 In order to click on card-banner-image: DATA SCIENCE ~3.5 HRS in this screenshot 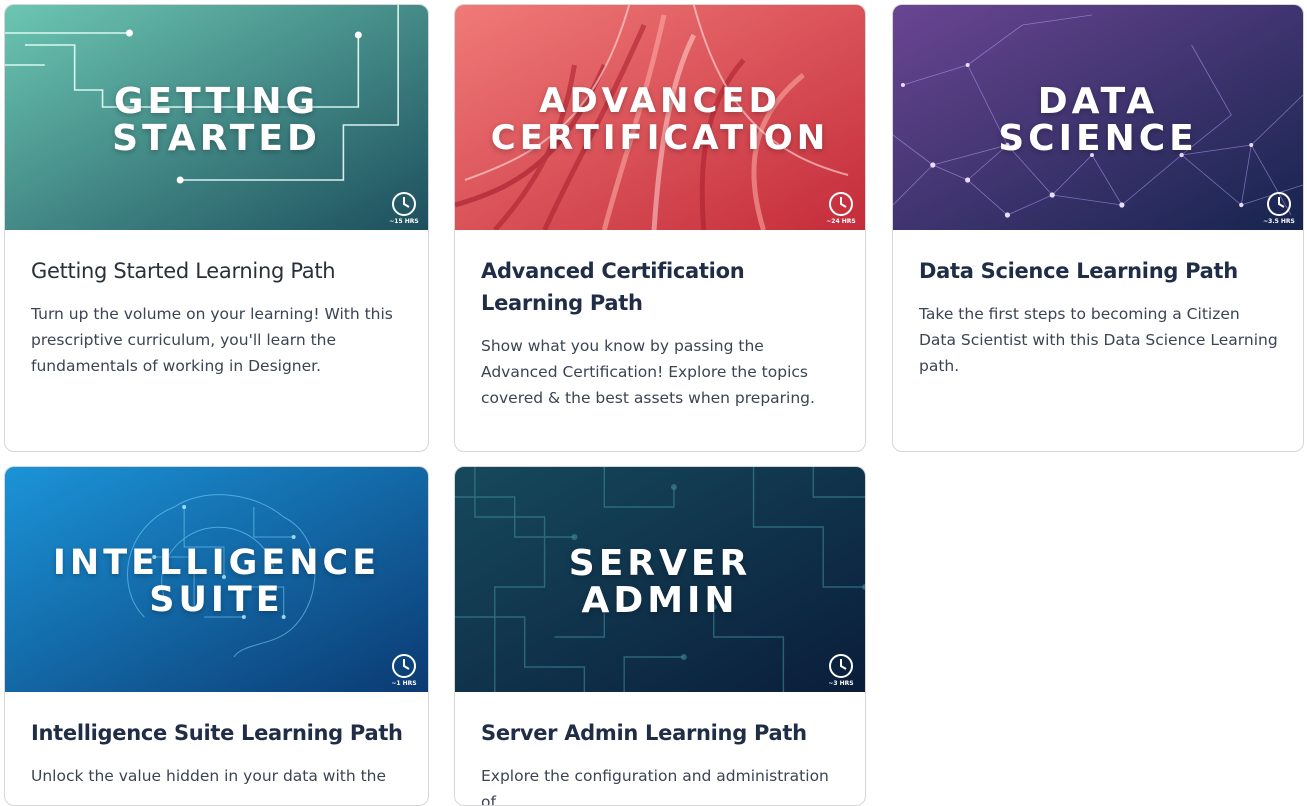, I will do `click(1098, 117)`.